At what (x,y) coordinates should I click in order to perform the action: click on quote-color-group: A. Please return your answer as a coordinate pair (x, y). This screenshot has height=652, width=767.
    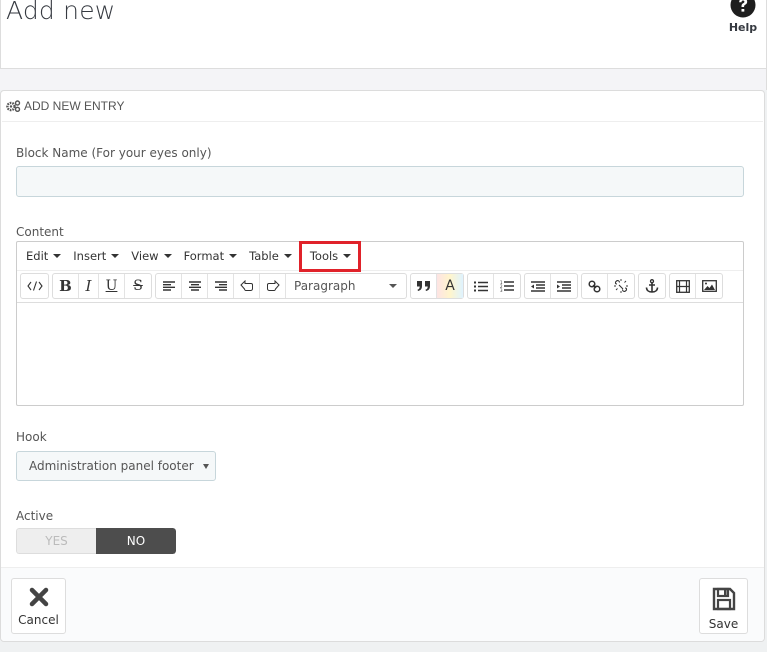
    Looking at the image, I should click on (437, 286).